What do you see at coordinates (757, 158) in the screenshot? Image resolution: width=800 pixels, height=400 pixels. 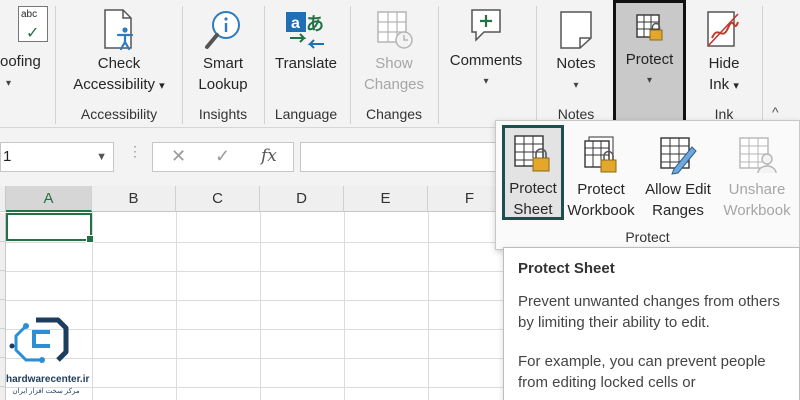 I see `unshare-workbook-icon` at bounding box center [757, 158].